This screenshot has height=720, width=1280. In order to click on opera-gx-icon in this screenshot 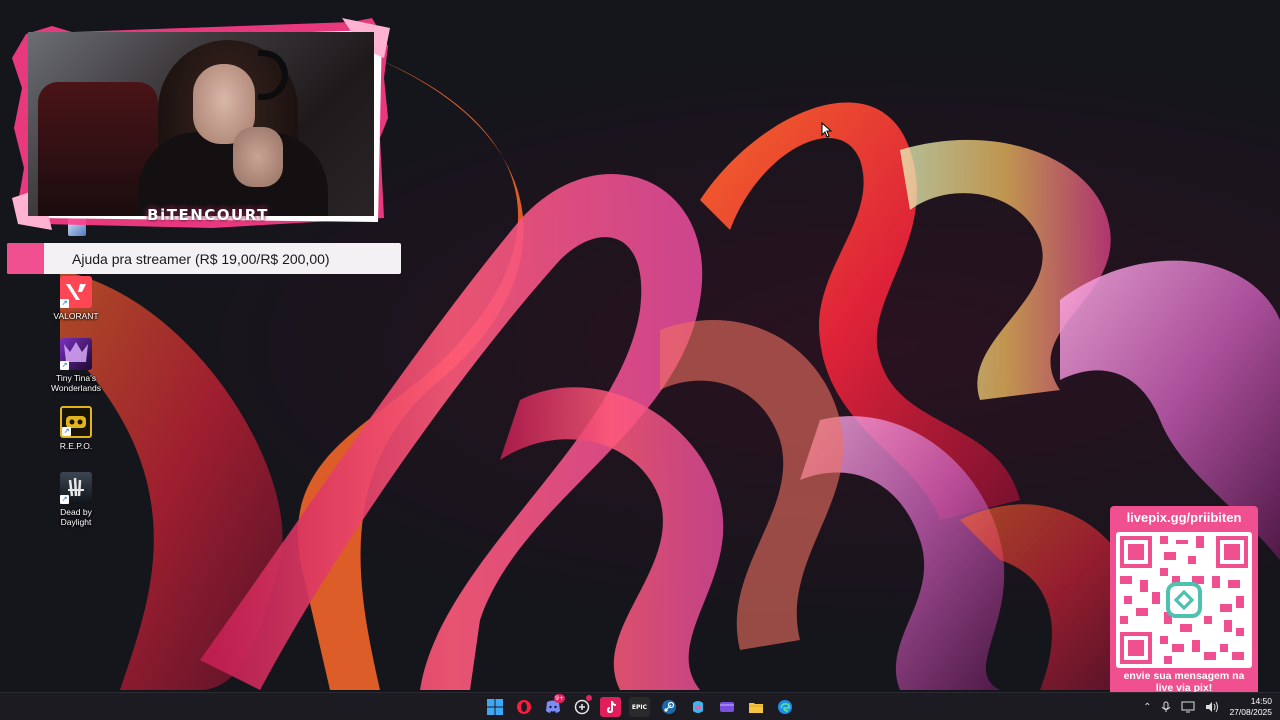, I will do `click(523, 707)`.